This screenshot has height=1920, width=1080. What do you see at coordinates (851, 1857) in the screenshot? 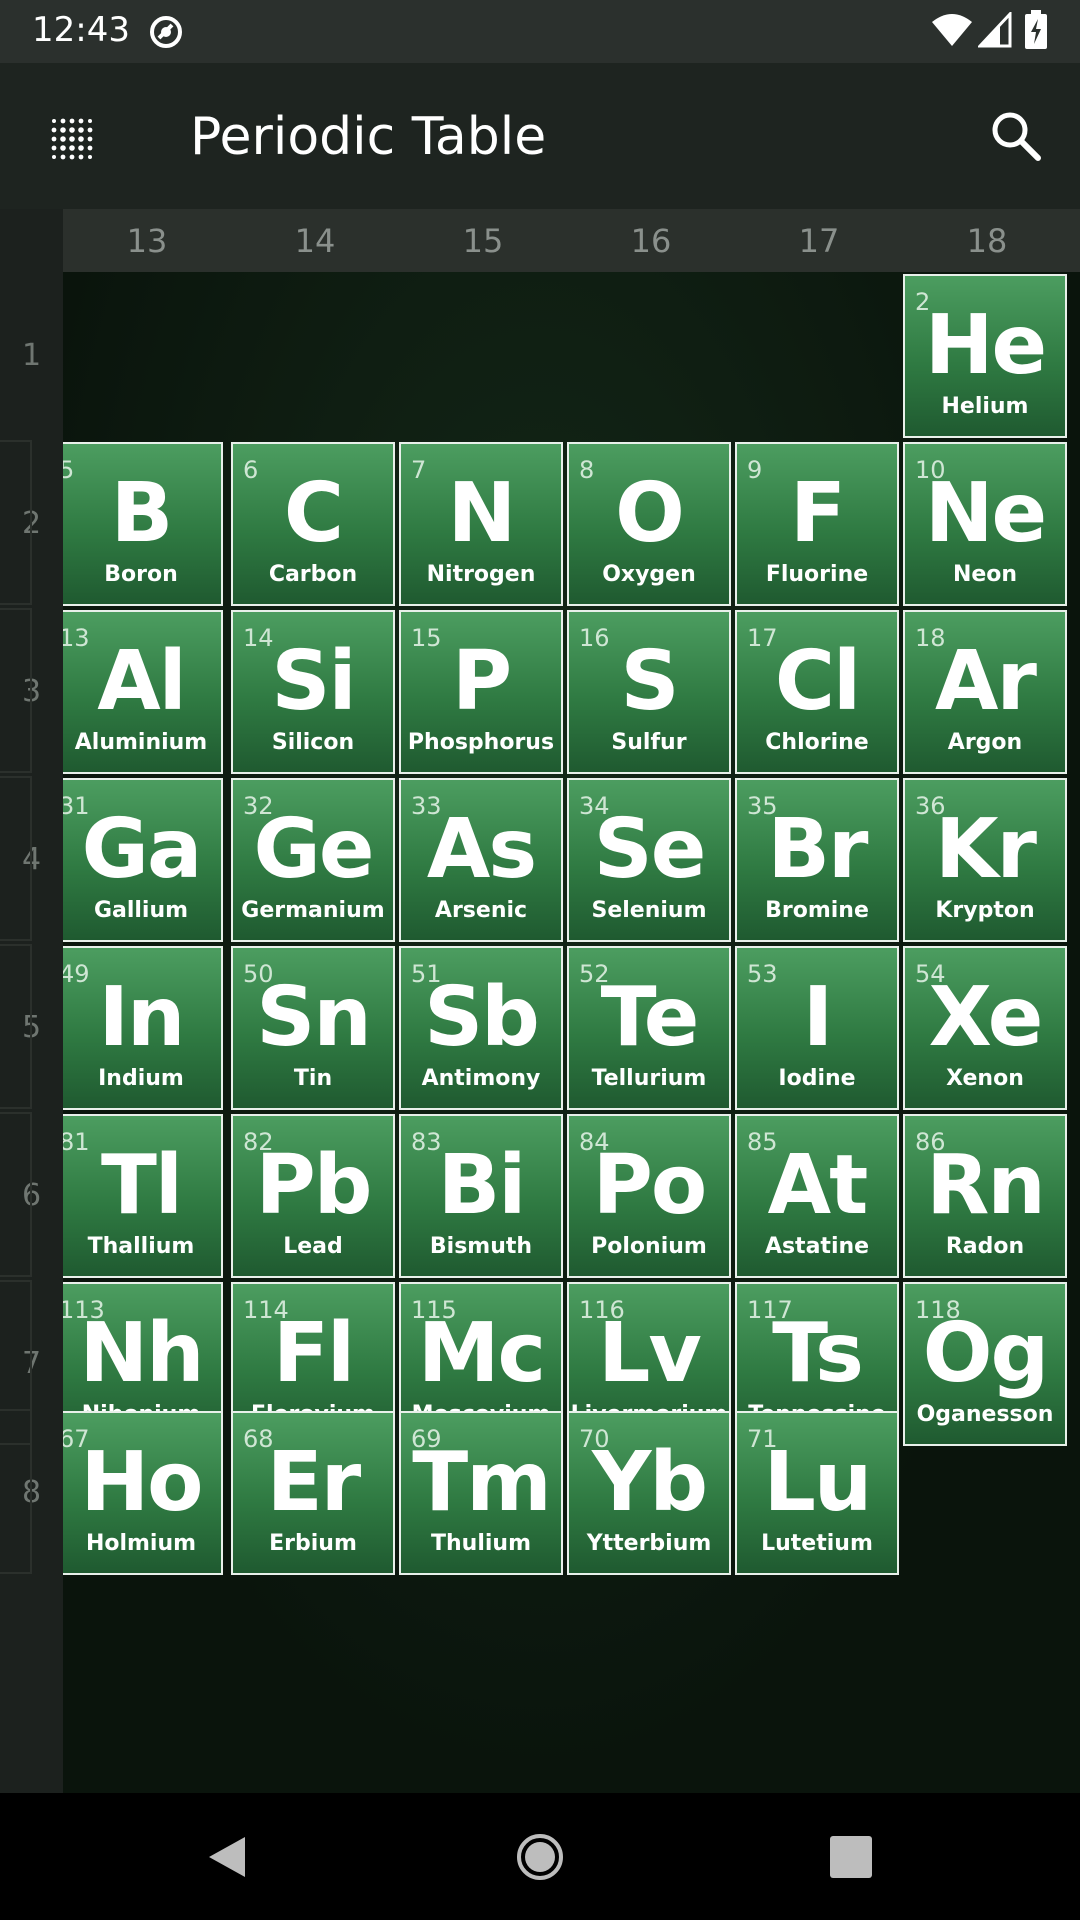
I see `recents-icon` at bounding box center [851, 1857].